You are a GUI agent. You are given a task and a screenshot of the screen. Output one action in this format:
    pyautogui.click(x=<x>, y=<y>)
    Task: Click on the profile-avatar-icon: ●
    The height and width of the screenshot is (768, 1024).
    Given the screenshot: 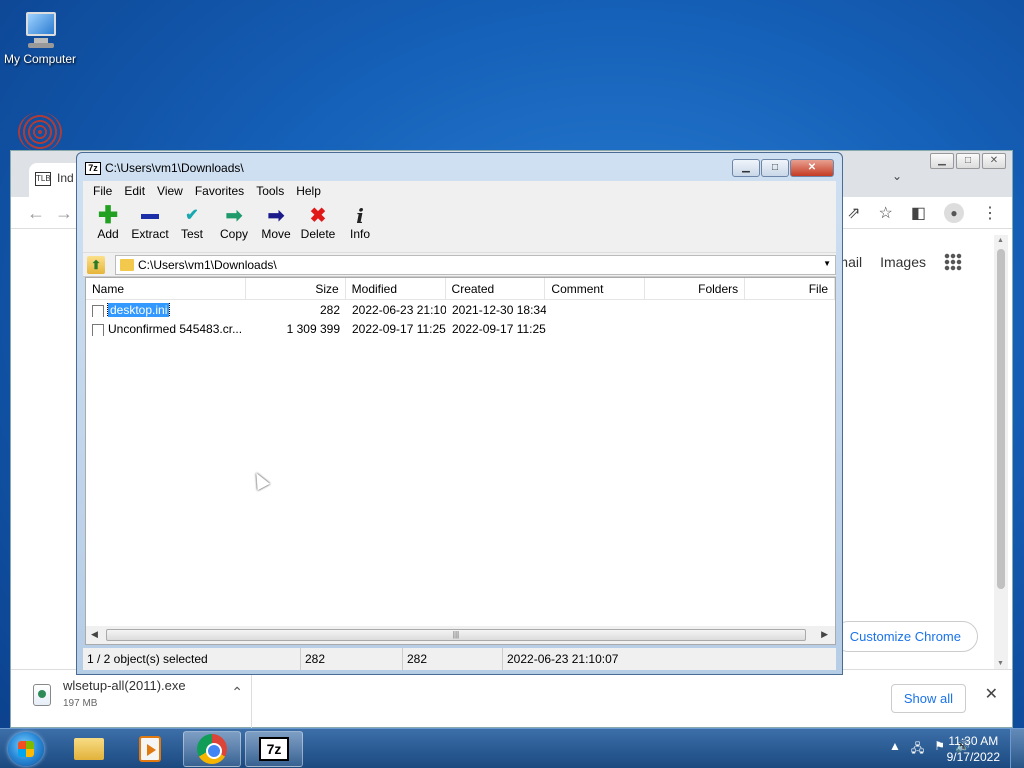 What is the action you would take?
    pyautogui.click(x=954, y=213)
    